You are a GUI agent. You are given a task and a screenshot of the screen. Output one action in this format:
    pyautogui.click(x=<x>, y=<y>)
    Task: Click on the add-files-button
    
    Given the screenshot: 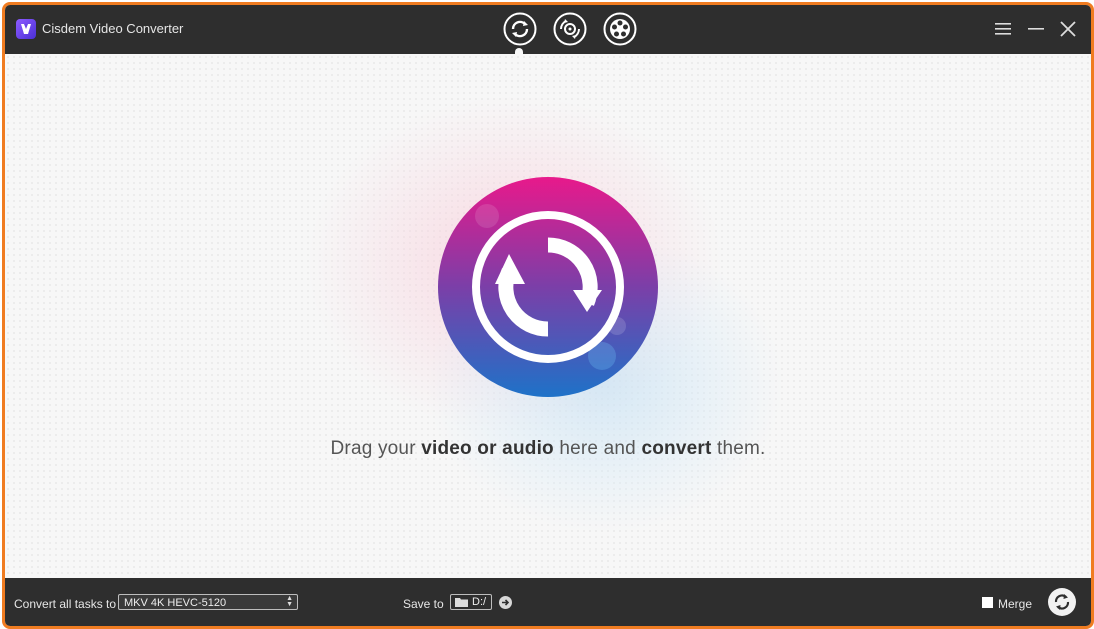 What is the action you would take?
    pyautogui.click(x=548, y=287)
    